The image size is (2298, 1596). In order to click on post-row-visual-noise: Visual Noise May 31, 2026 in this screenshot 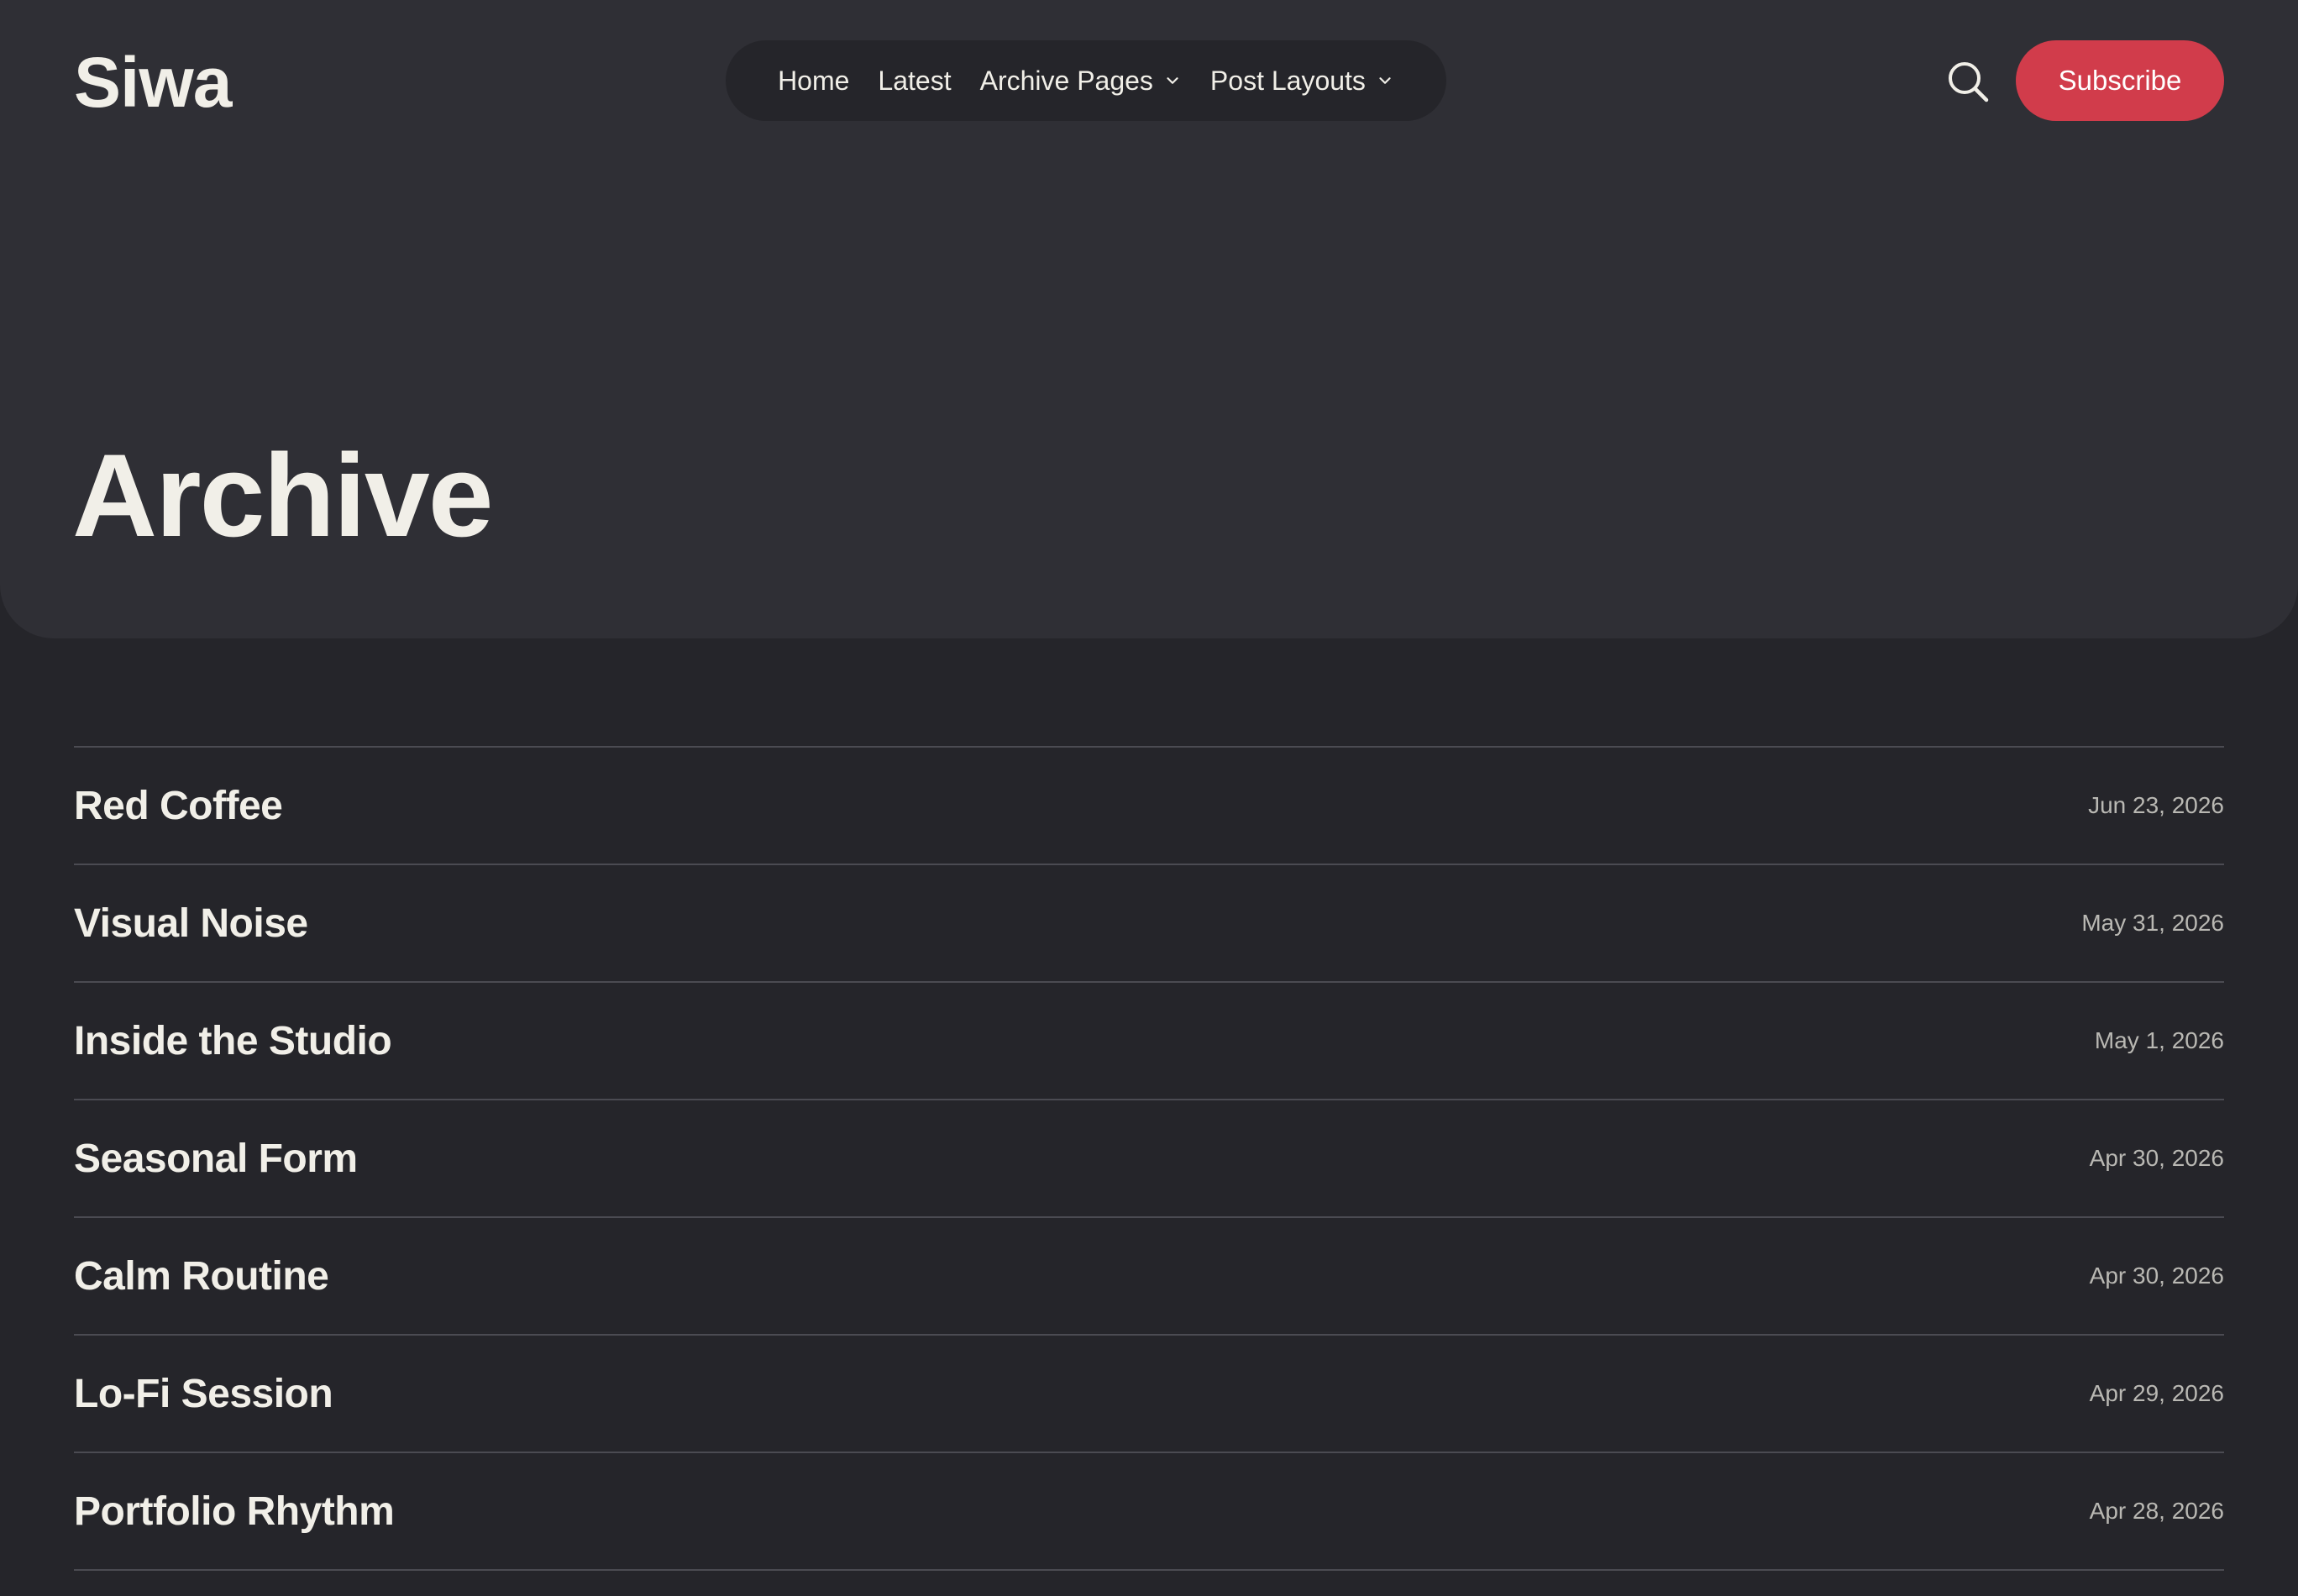, I will do `click(1149, 924)`.